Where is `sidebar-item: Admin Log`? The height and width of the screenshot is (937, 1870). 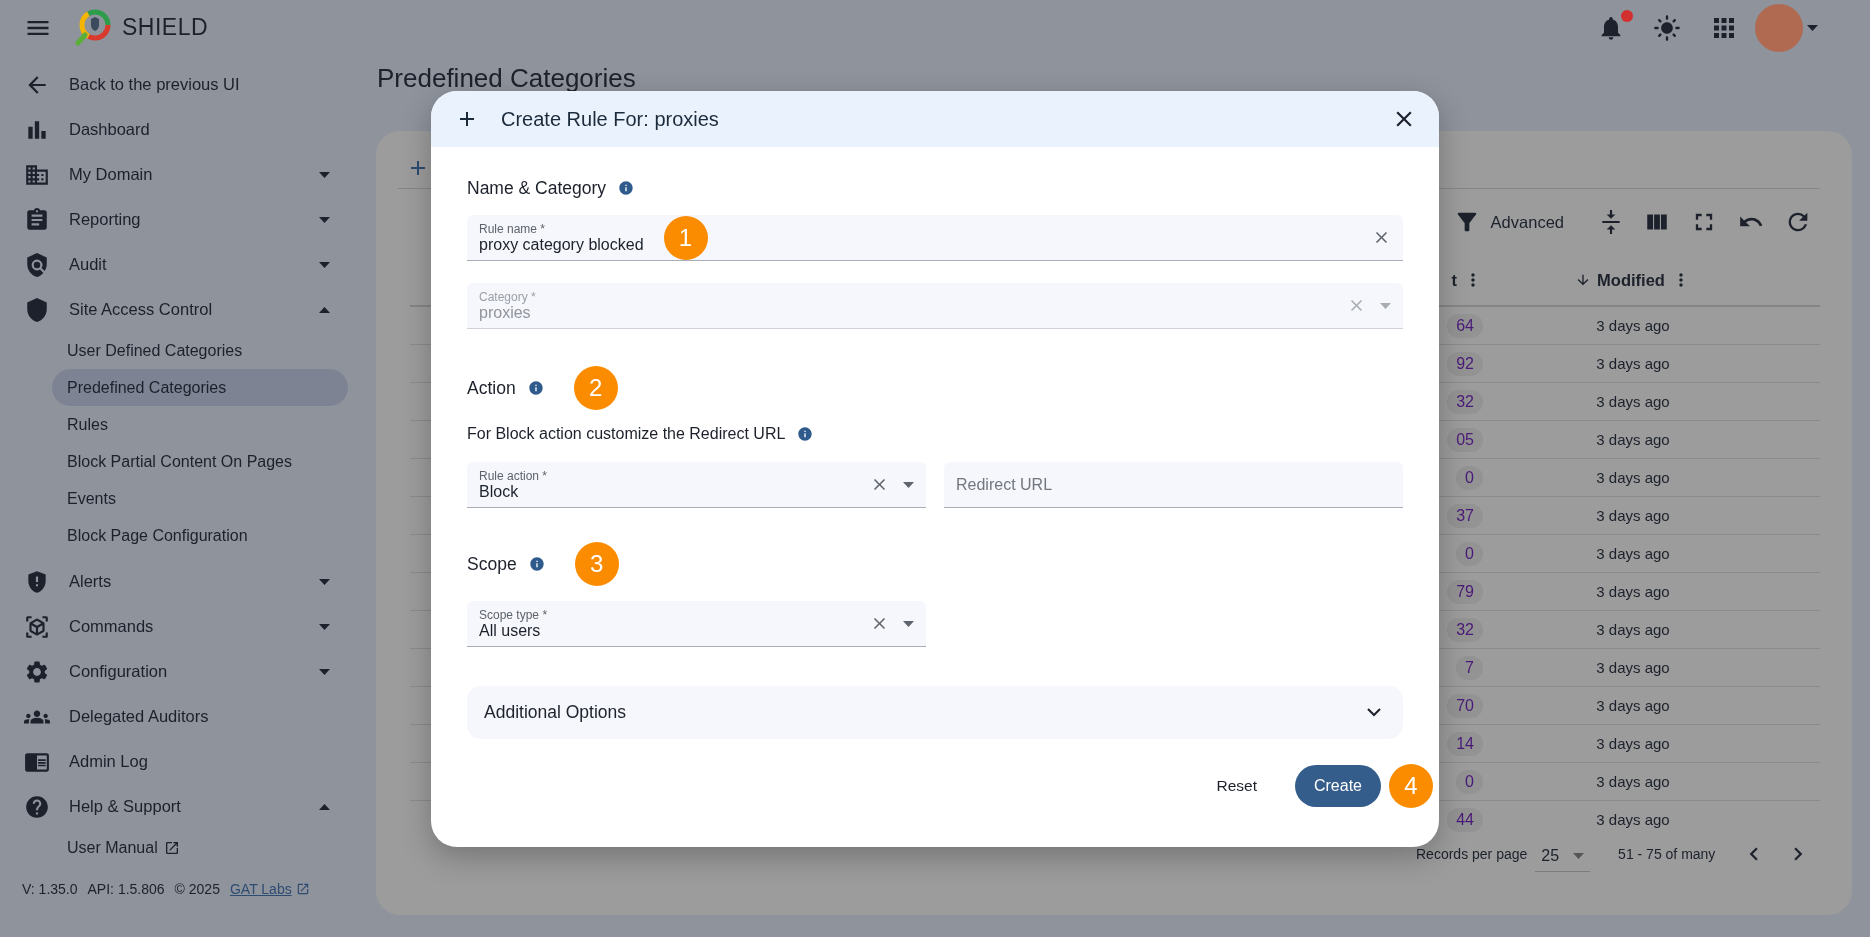
sidebar-item: Admin Log is located at coordinates (185, 761).